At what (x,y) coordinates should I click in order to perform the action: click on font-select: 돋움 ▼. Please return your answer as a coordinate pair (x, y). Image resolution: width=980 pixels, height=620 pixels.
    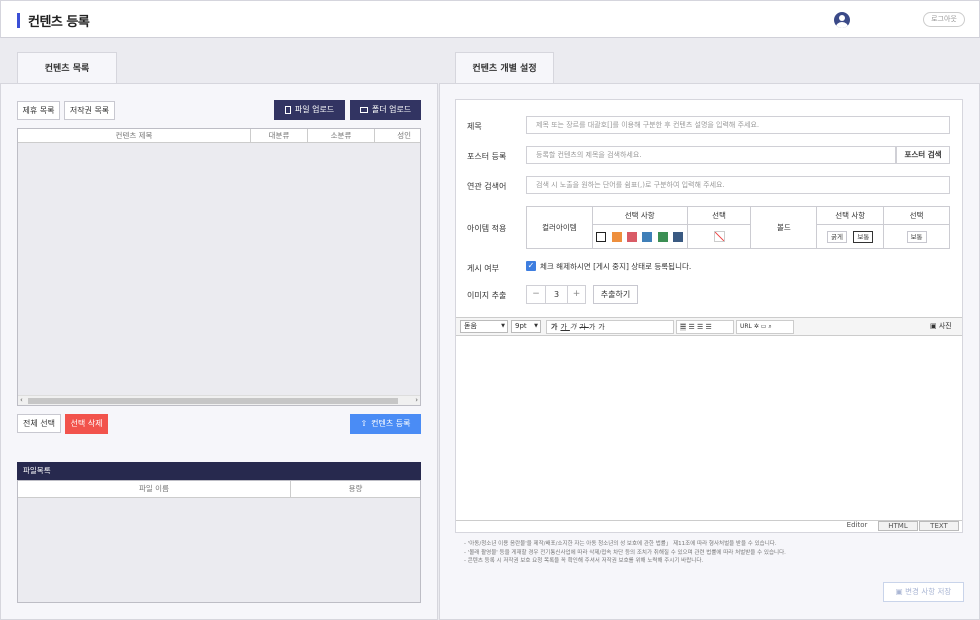
    Looking at the image, I should click on (484, 326).